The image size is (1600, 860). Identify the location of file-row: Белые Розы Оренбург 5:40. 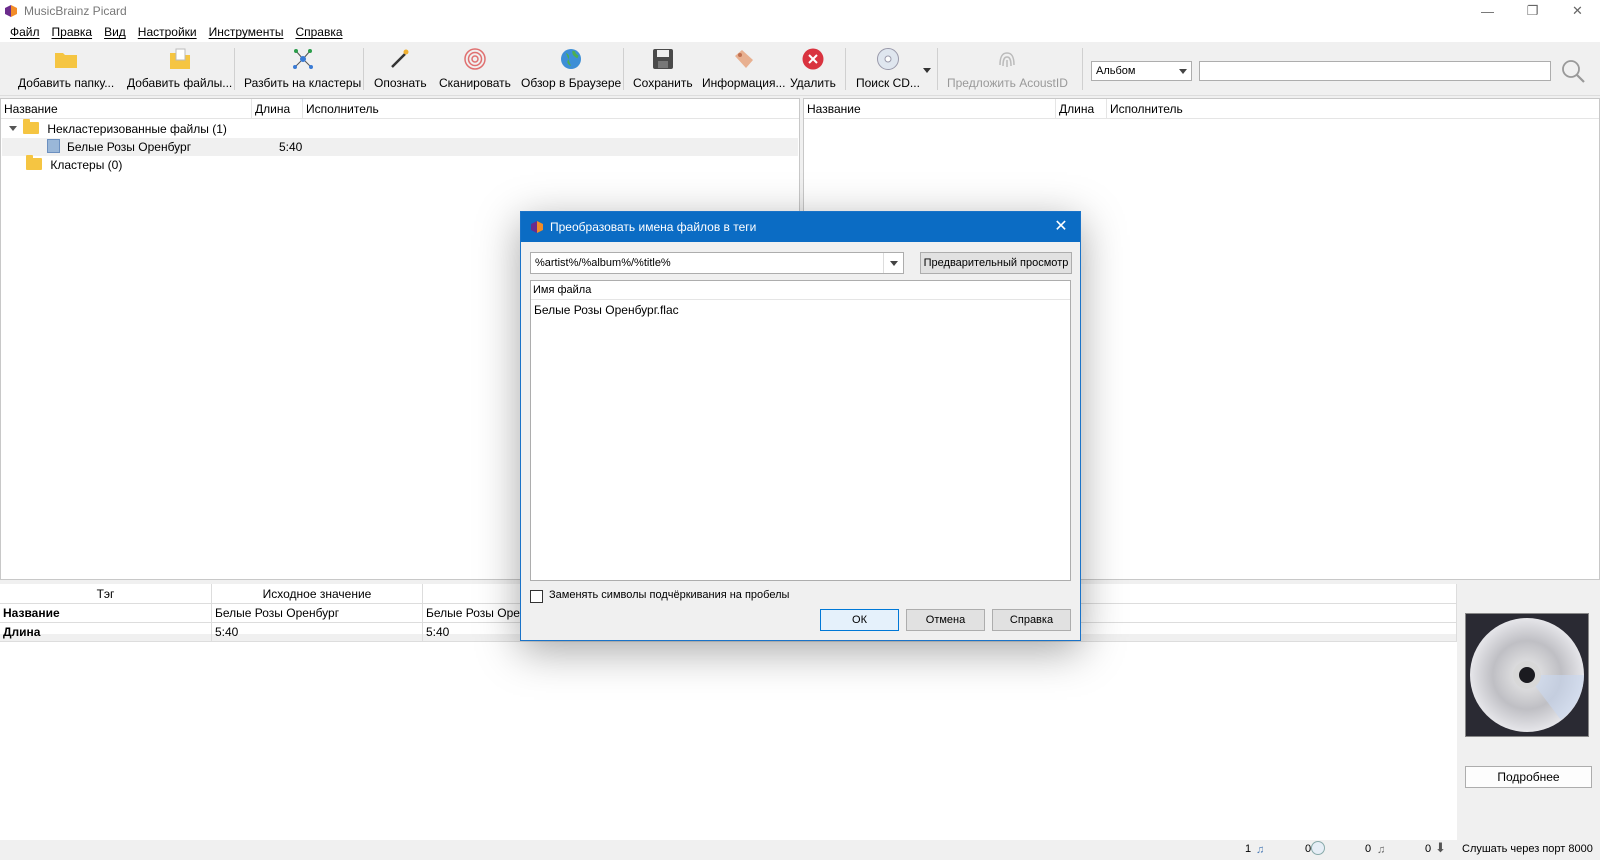
(400, 147).